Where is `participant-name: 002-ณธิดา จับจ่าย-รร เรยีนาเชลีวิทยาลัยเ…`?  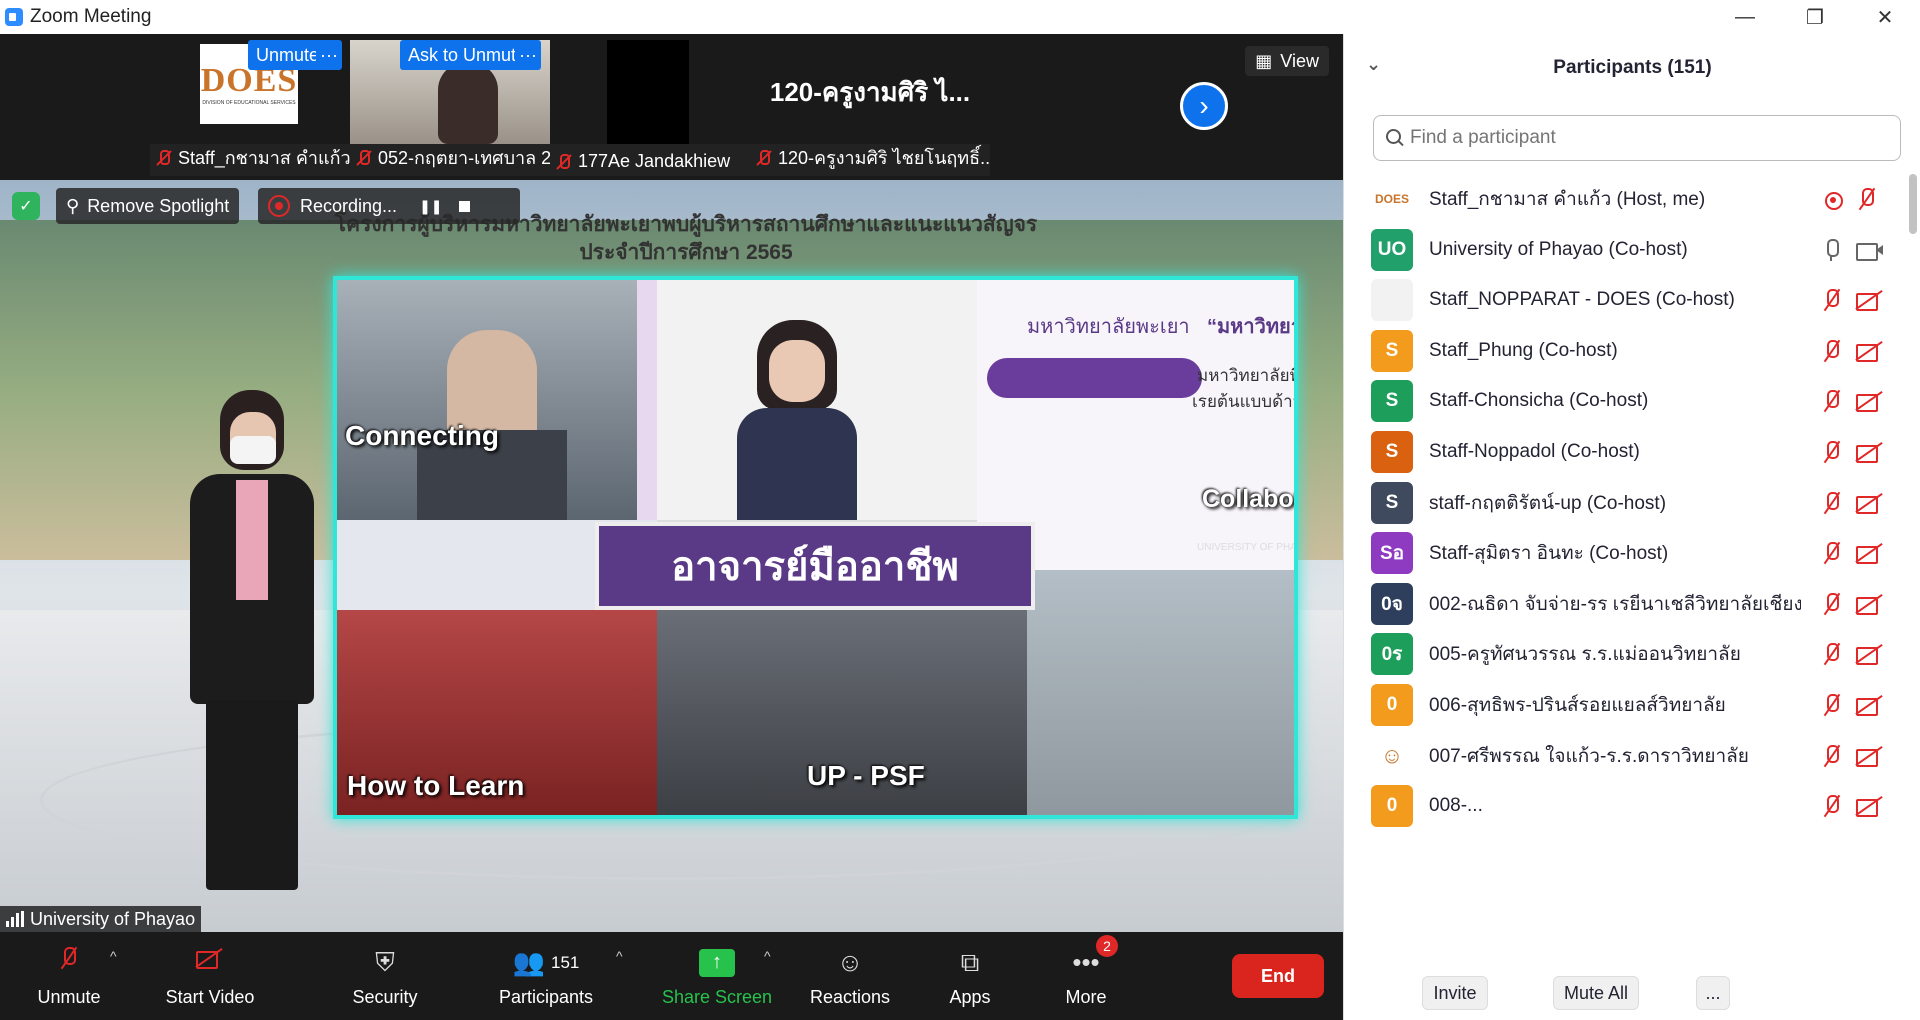
participant-name: 002-ณธิดา จับจ่าย-รร เรยีนาเชลีวิทยาลัยเ… is located at coordinates (1615, 604).